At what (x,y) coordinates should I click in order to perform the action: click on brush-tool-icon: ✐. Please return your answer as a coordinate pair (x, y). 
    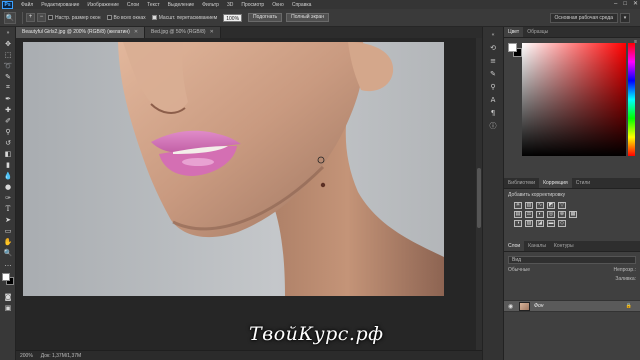
    Looking at the image, I should click on (8, 120).